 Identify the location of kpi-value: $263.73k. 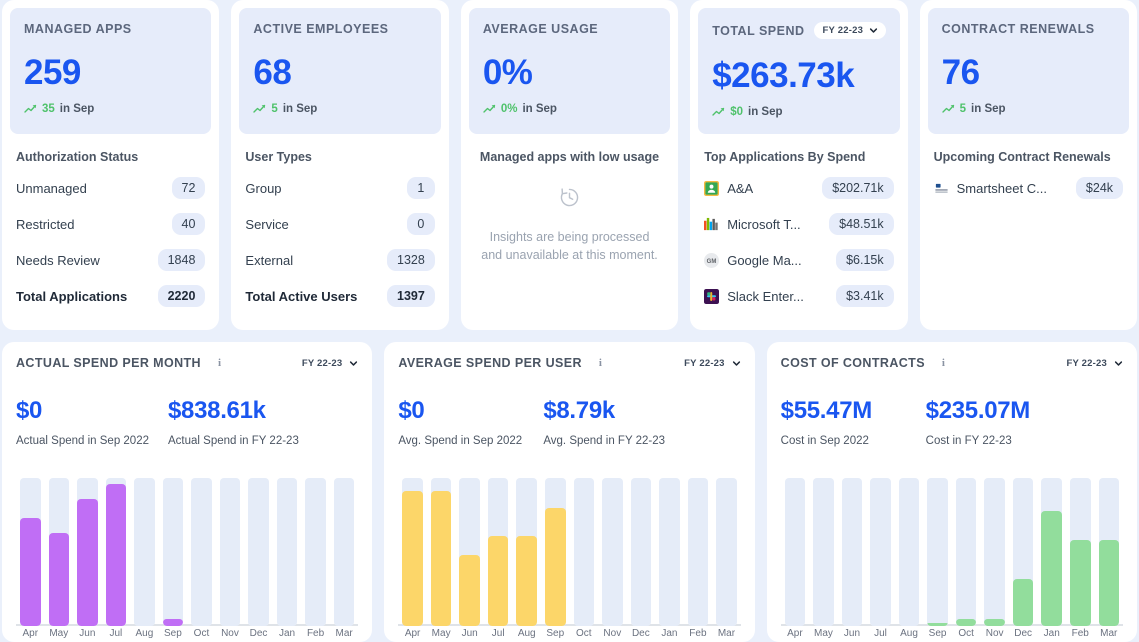
(783, 75).